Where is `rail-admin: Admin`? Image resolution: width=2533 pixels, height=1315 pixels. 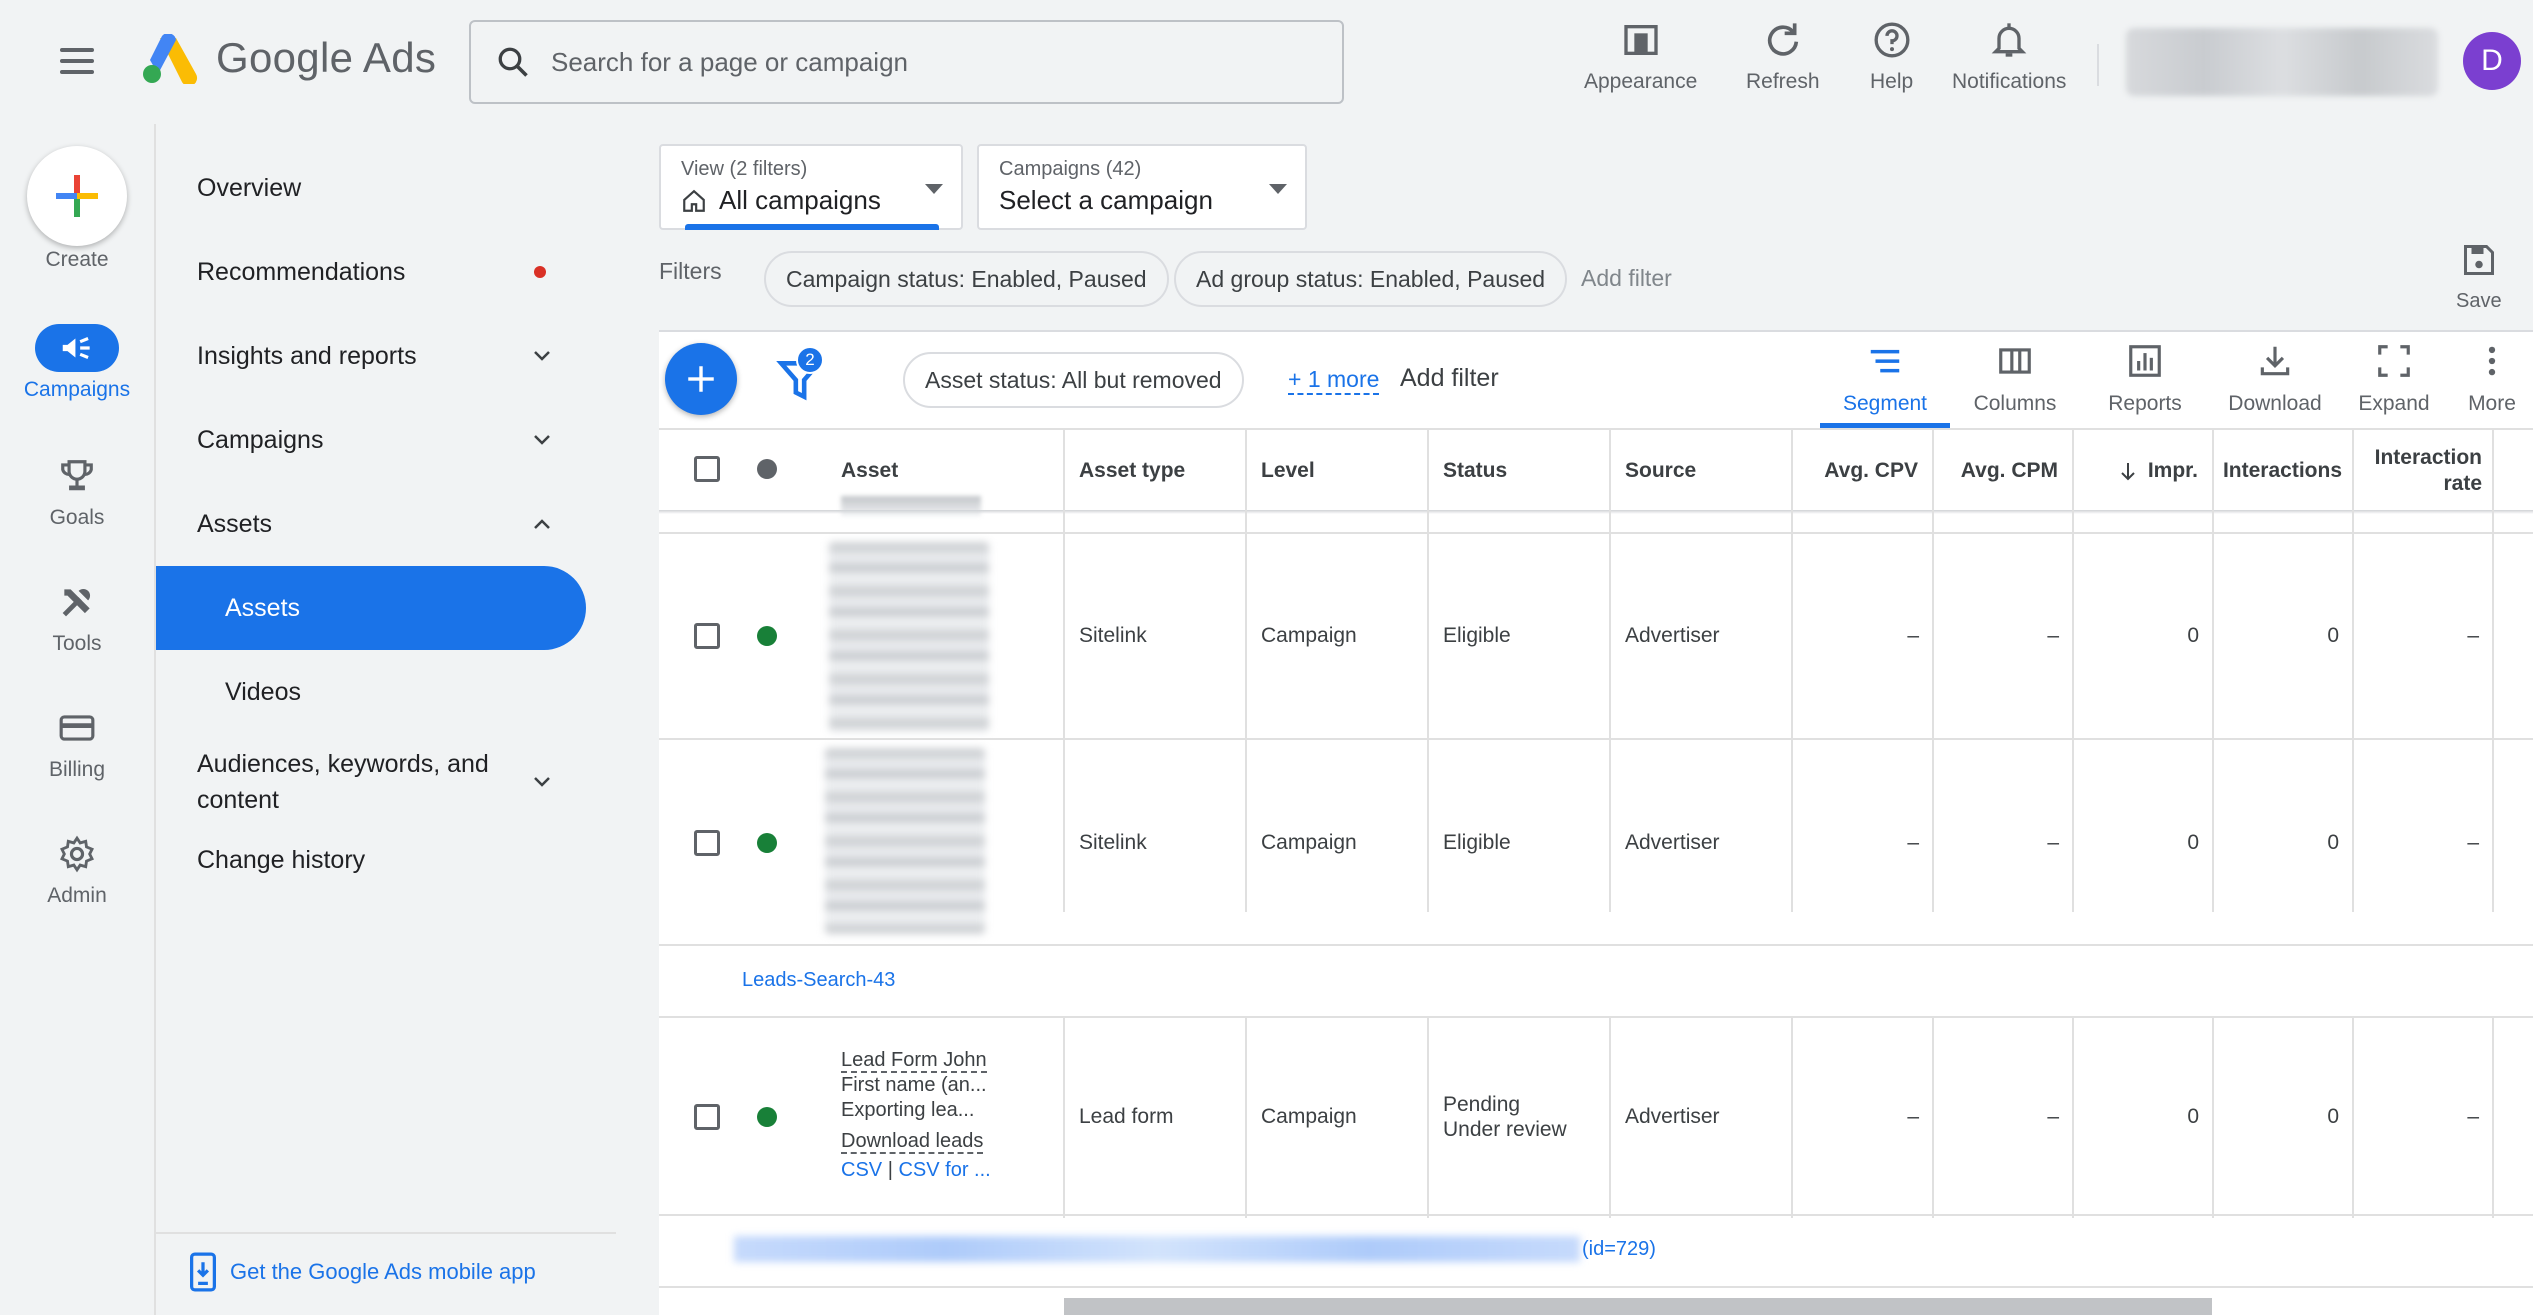
rail-admin: Admin is located at coordinates (77, 869).